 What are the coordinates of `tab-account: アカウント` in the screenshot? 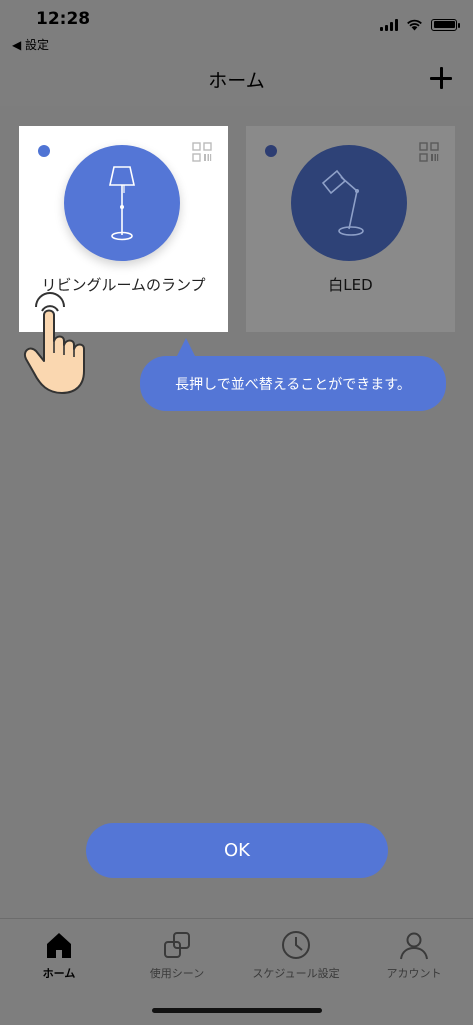 It's located at (414, 955).